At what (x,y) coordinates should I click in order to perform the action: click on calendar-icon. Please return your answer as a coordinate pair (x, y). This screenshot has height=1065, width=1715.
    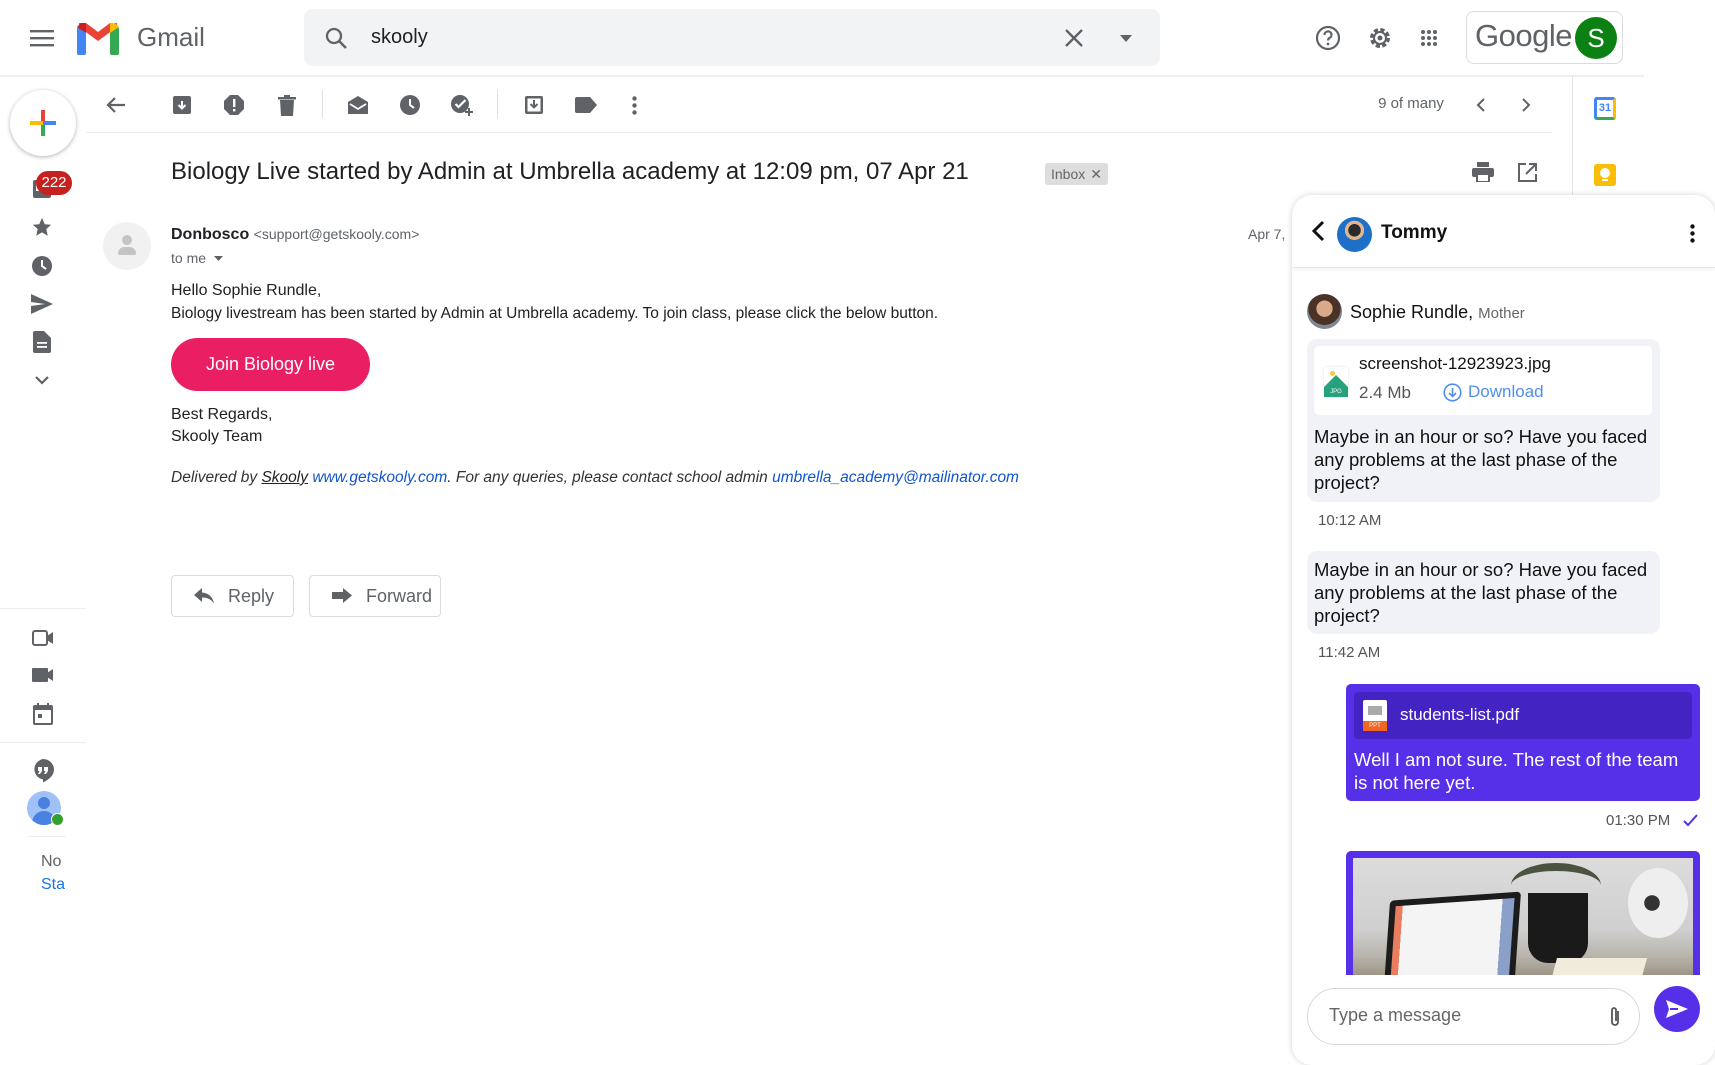
    Looking at the image, I should click on (43, 714).